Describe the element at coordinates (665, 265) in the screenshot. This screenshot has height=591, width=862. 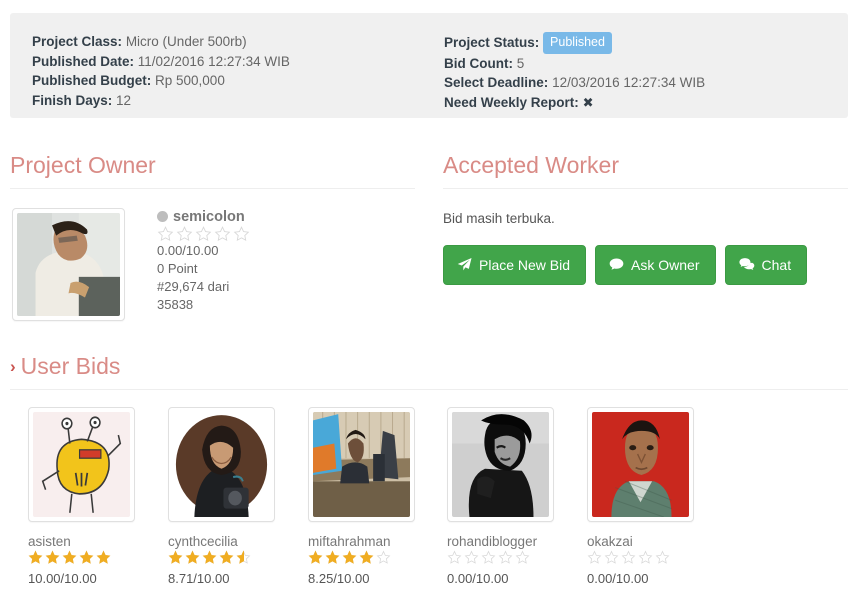
I see `button-label: Ask Owner` at that location.